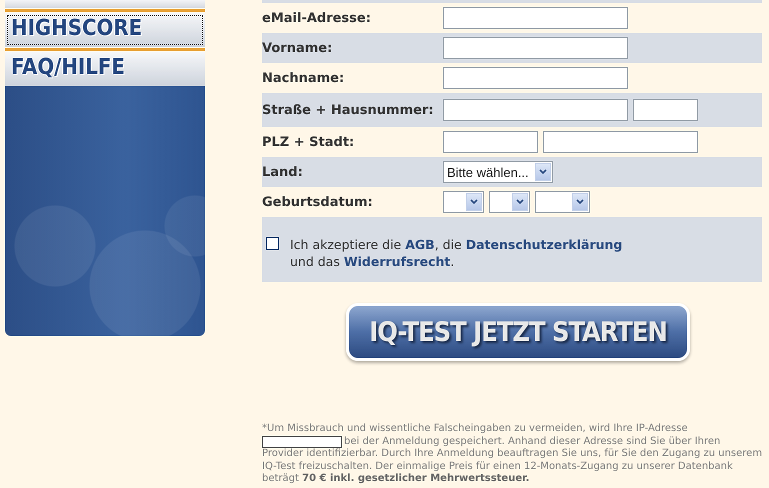 The height and width of the screenshot is (488, 769). I want to click on footnote-text: bei der Anmeldung gespeichert. Anhand dieser Adresse sind Sie über Ihren, so click(532, 442).